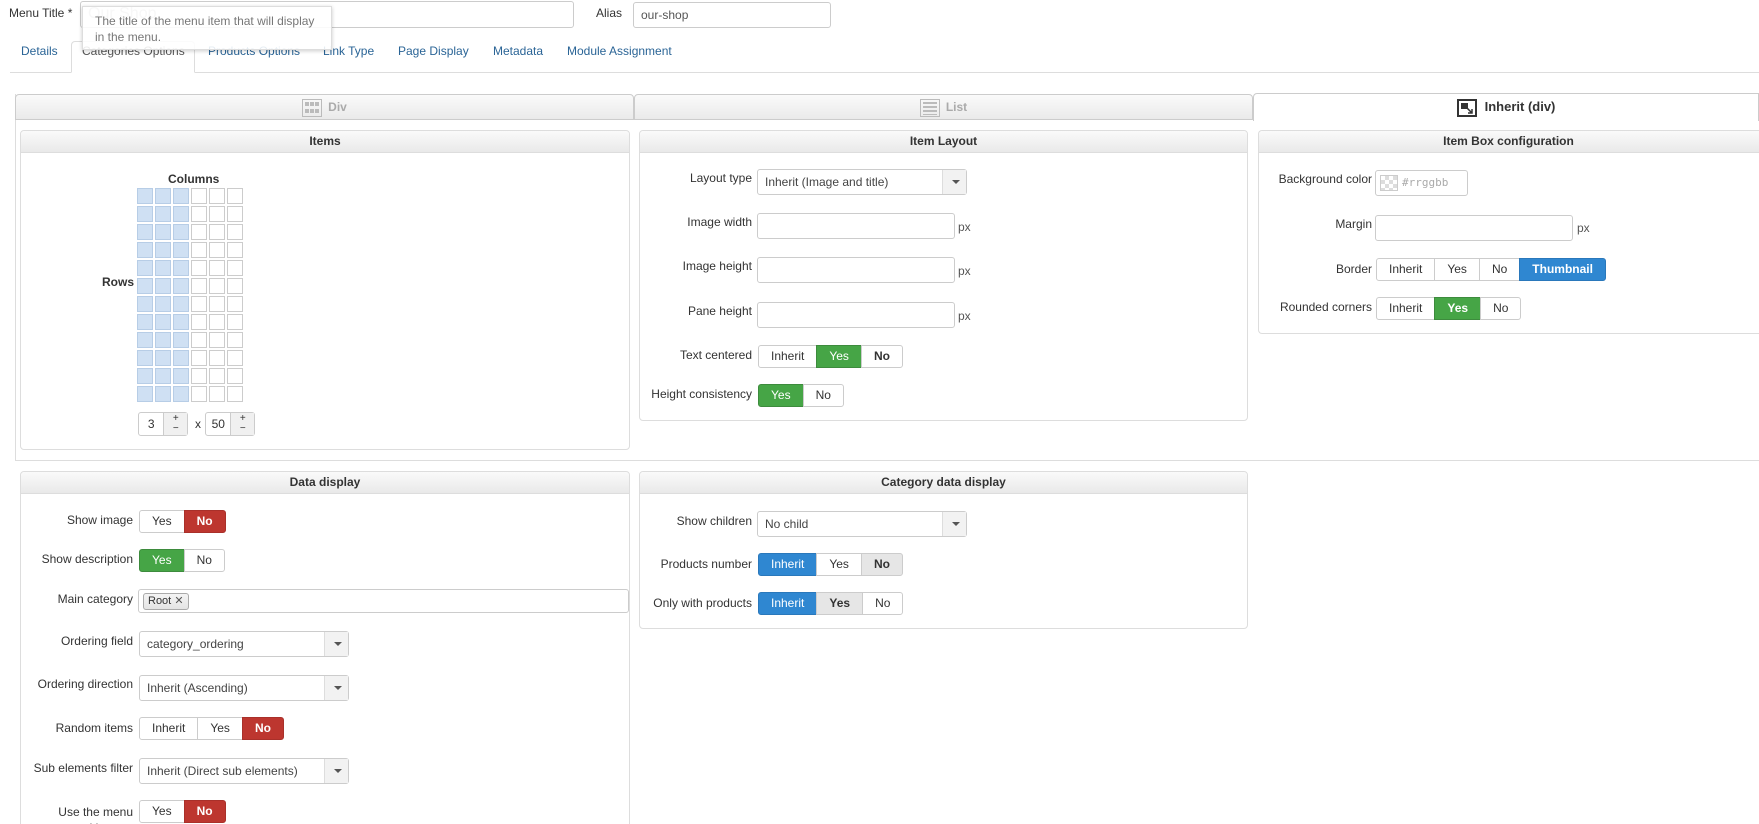  I want to click on rounded-corners-toggle: Inherit Yes No, so click(1449, 308).